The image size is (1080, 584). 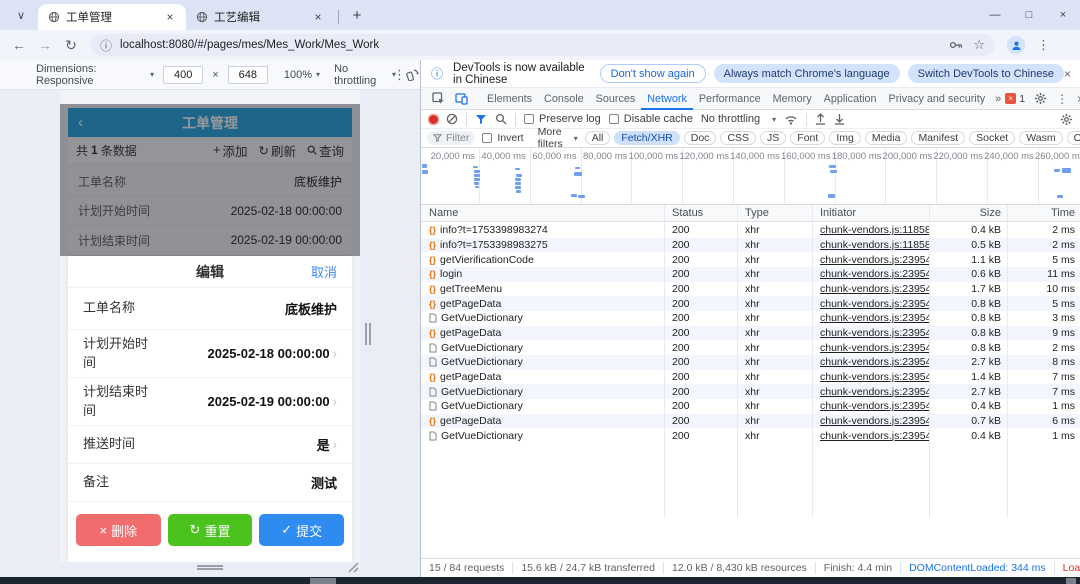 I want to click on more-tabs-icon: », so click(x=998, y=99).